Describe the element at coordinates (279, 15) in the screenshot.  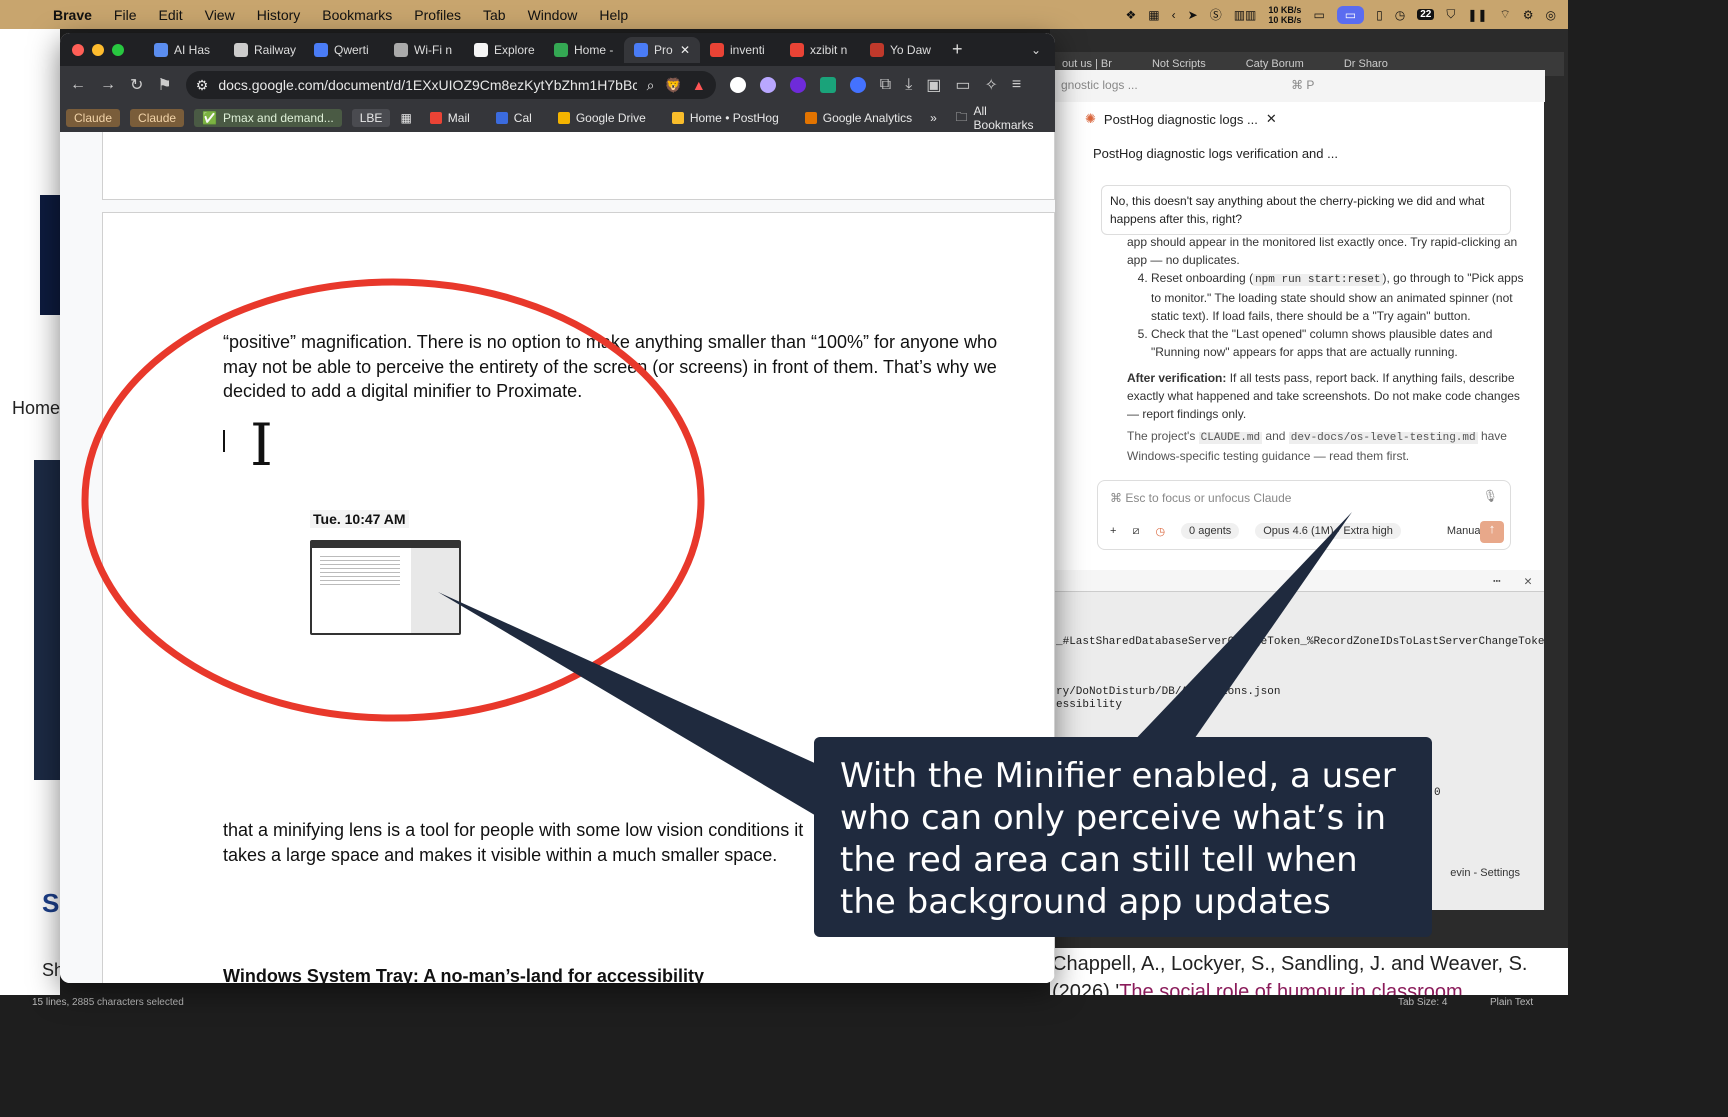
I see `menu-history: History` at that location.